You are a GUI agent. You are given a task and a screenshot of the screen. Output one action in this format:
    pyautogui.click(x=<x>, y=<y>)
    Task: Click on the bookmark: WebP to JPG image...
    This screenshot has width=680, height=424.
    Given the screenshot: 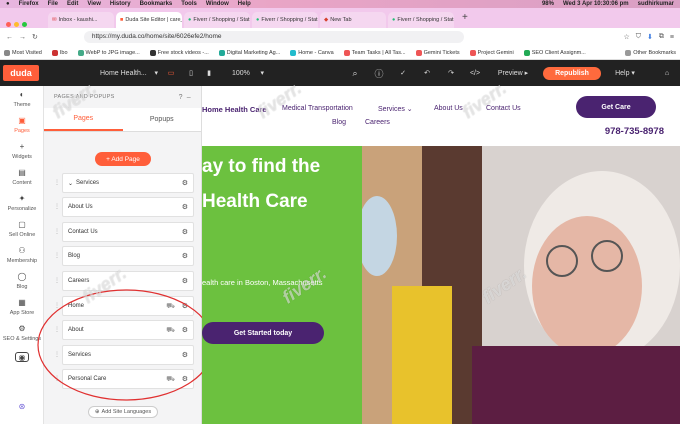 What is the action you would take?
    pyautogui.click(x=108, y=52)
    